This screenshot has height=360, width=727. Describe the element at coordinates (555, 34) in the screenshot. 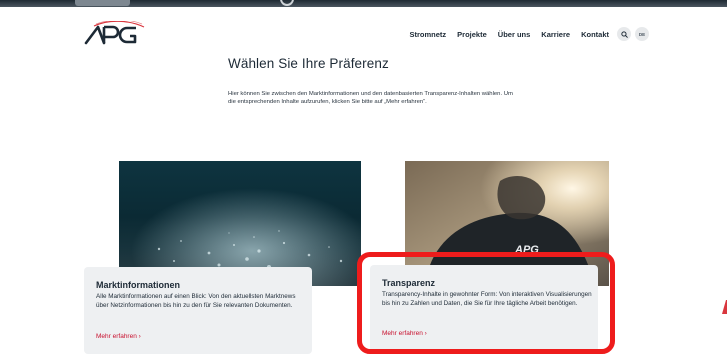

I see `nav-item-karriere: Karriere` at that location.